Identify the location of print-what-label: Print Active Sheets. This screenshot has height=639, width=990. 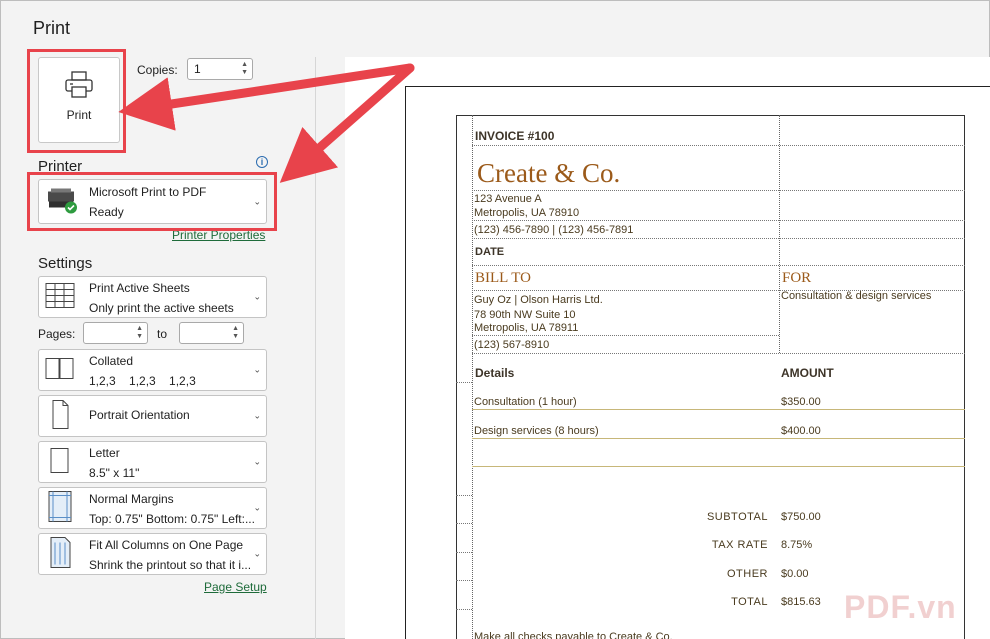
(139, 288).